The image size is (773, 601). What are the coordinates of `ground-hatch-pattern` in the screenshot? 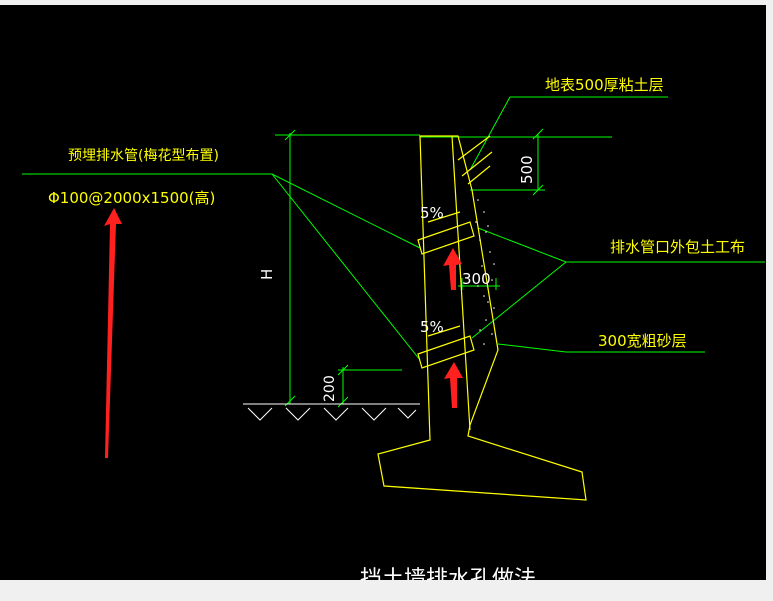 It's located at (332, 414).